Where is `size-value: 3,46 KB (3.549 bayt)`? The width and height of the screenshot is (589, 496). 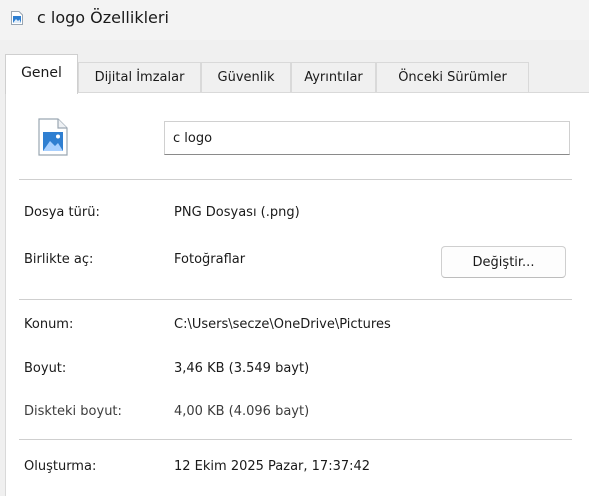 size-value: 3,46 KB (3.549 bayt) is located at coordinates (242, 368).